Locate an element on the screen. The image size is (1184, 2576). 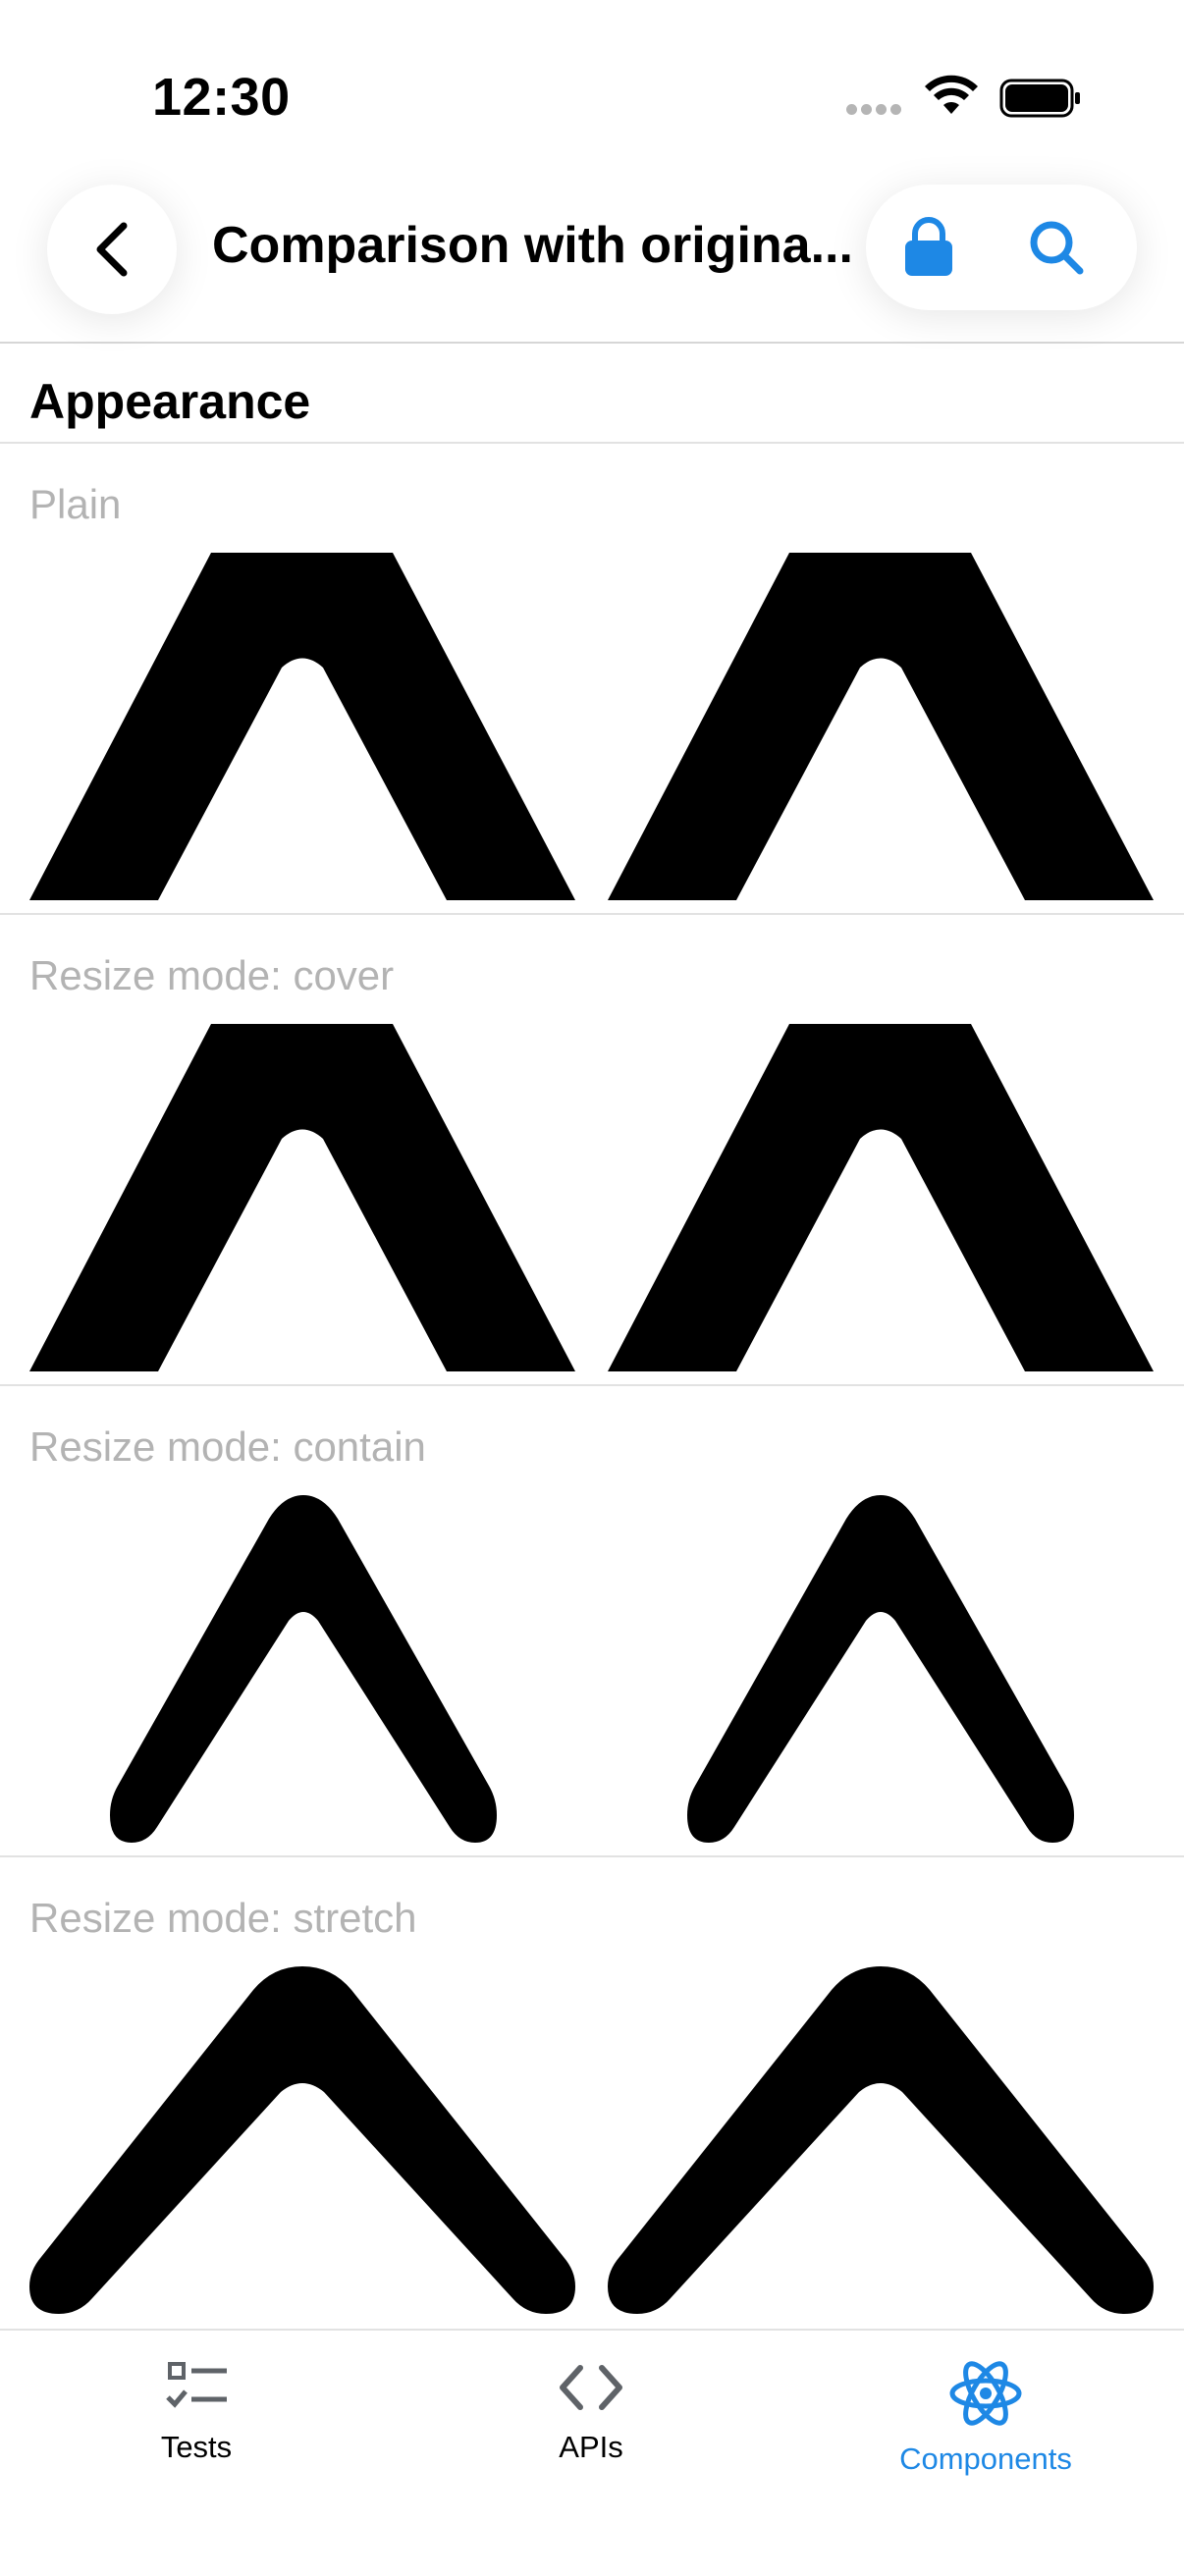
battery-icon is located at coordinates (1039, 98).